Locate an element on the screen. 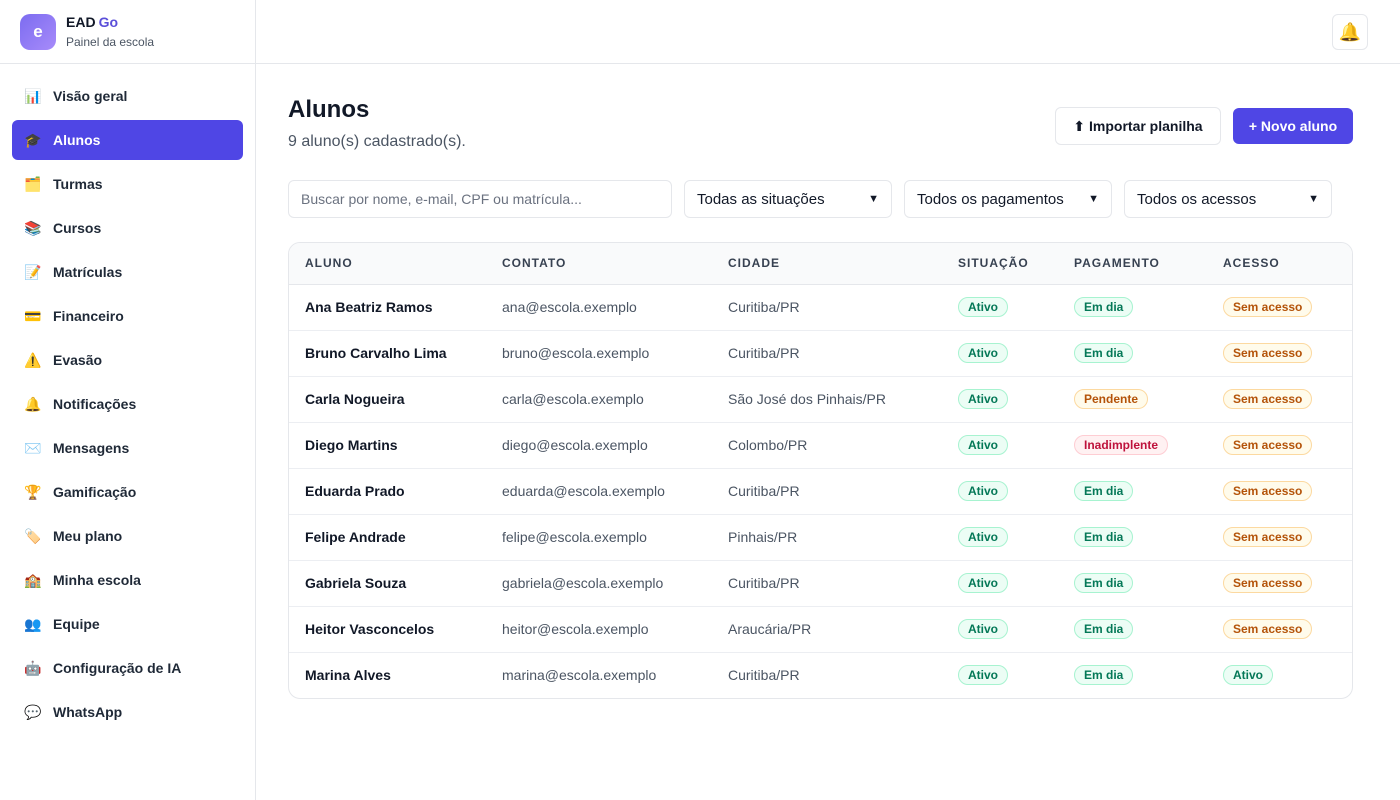  sidebar-item-meu-plano: 🏷️ Meu plano is located at coordinates (127, 536).